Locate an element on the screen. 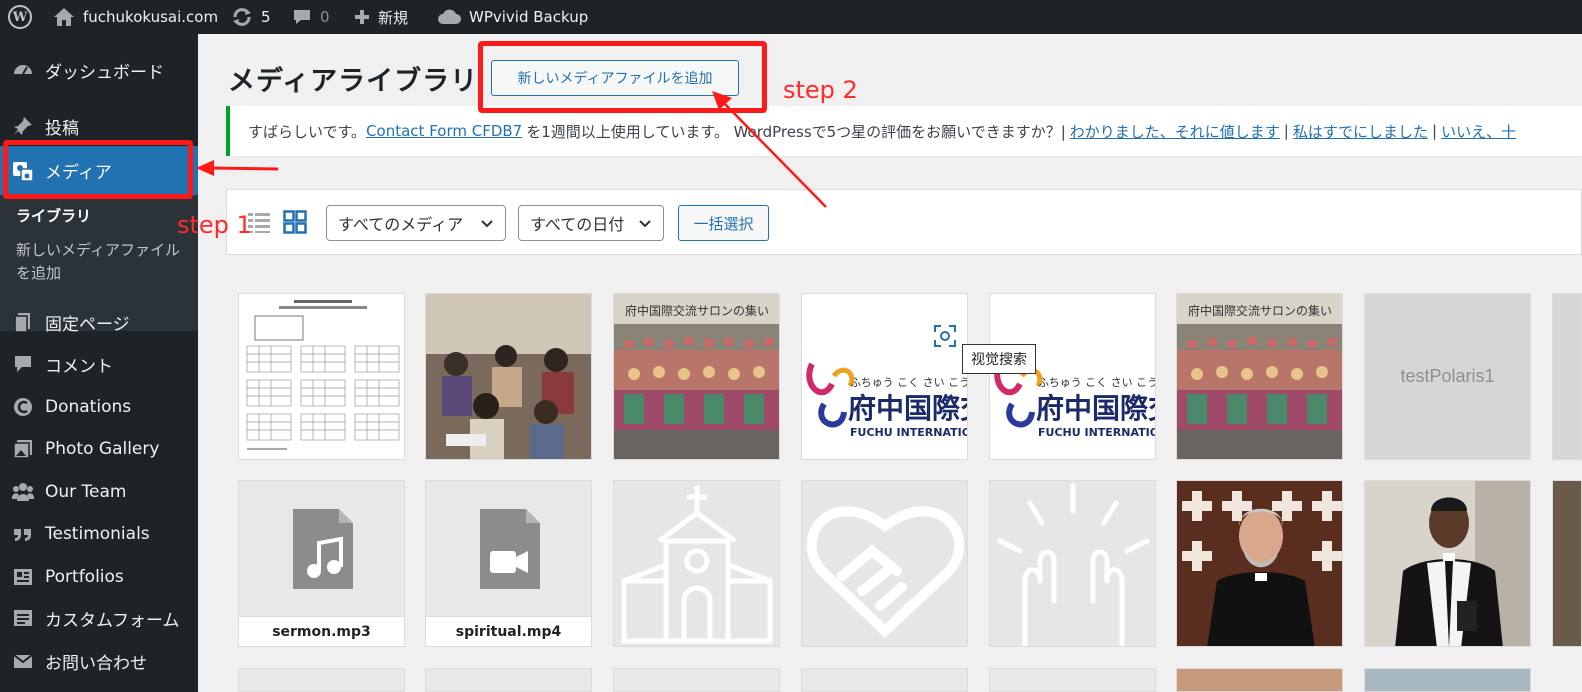  media-tile-church is located at coordinates (696, 563).